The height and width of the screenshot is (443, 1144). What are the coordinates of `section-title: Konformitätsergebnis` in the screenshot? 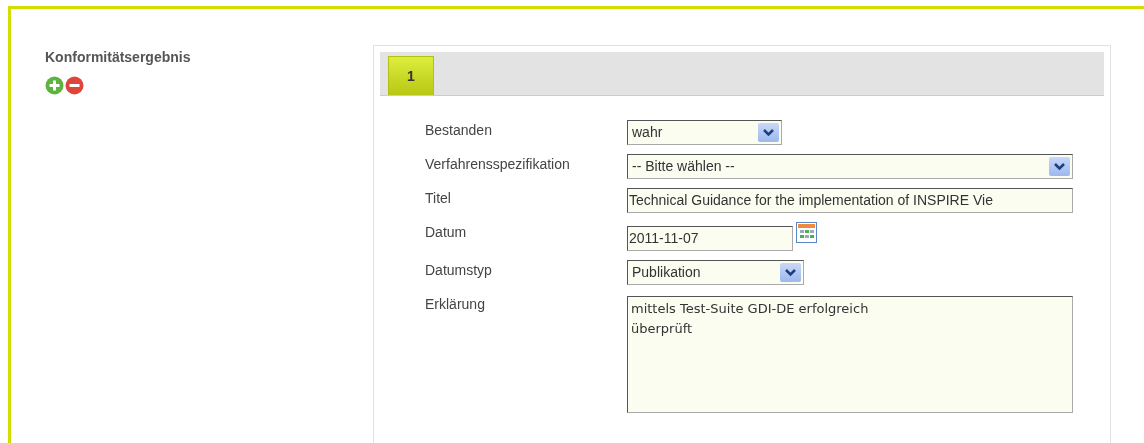 It's located at (118, 57).